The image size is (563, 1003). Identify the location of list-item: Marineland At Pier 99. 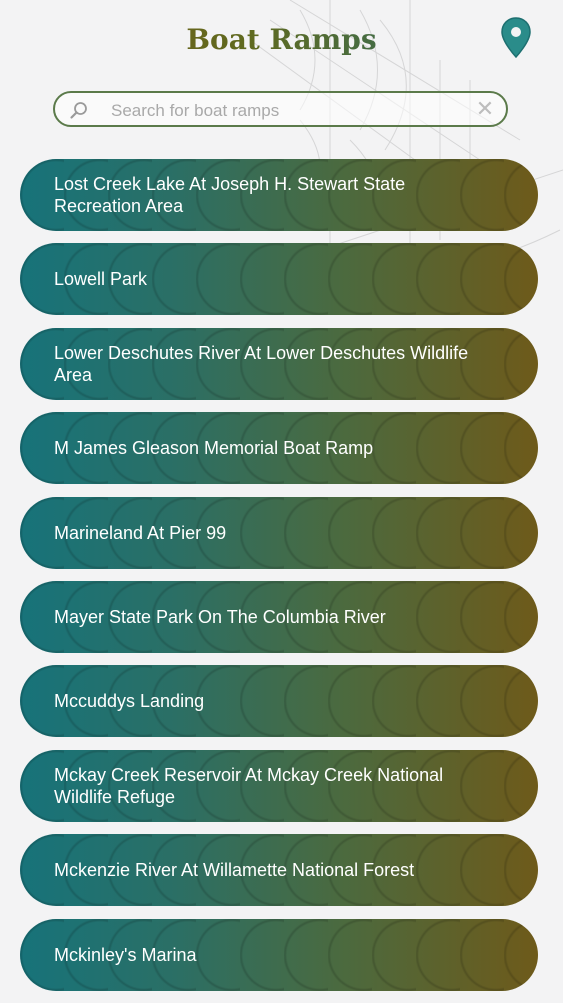
(279, 532).